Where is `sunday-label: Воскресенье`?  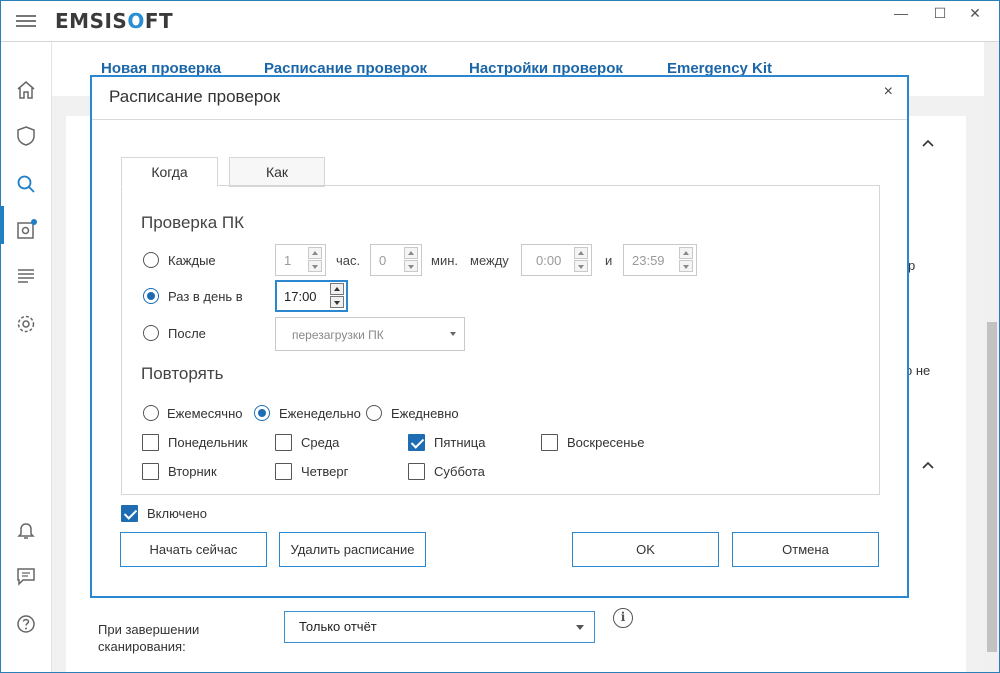
sunday-label: Воскресенье is located at coordinates (606, 442).